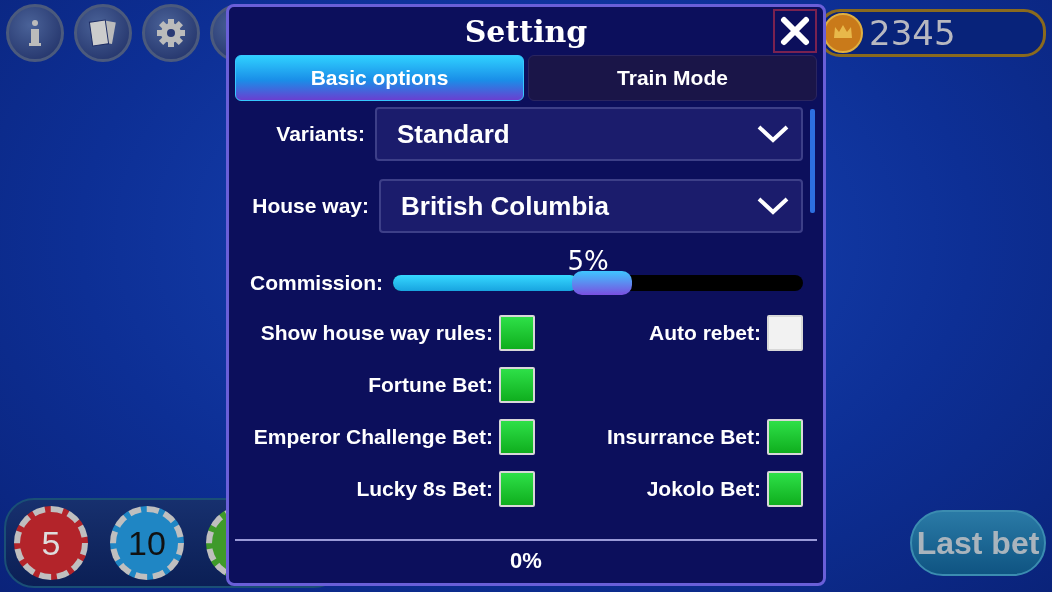  I want to click on last-bet-button: Last bet, so click(978, 543).